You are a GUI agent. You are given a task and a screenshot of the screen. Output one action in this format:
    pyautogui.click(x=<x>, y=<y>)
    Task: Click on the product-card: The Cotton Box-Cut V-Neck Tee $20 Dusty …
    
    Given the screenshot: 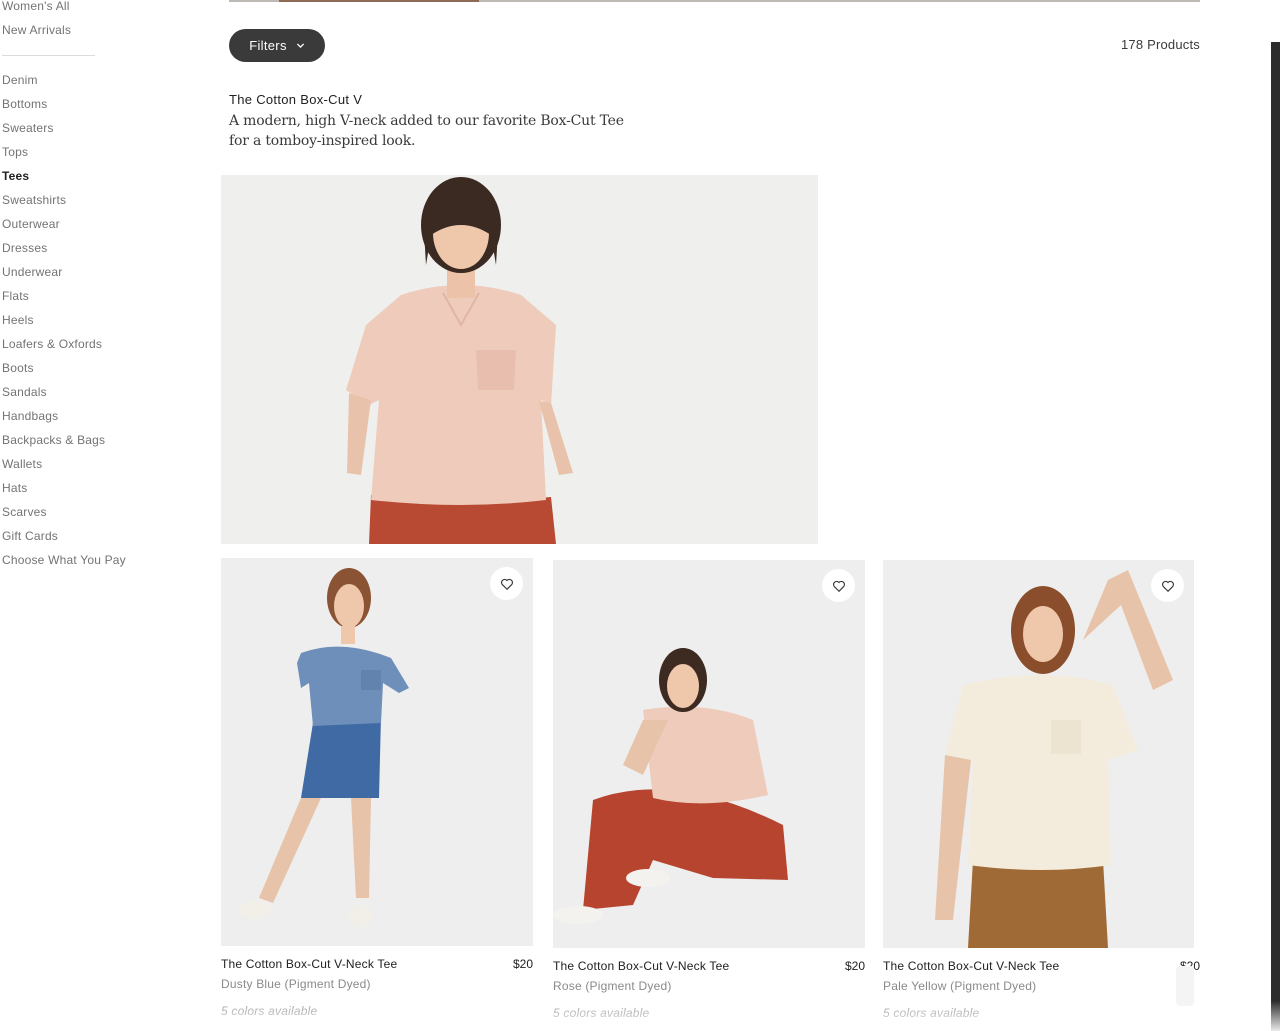 What is the action you would take?
    pyautogui.click(x=377, y=788)
    